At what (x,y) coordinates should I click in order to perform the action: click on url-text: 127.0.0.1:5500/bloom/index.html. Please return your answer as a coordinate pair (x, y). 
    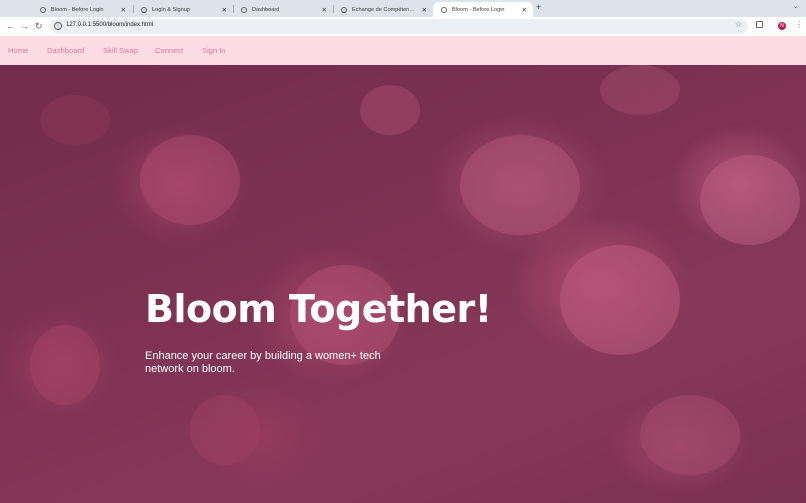
    Looking at the image, I should click on (109, 25).